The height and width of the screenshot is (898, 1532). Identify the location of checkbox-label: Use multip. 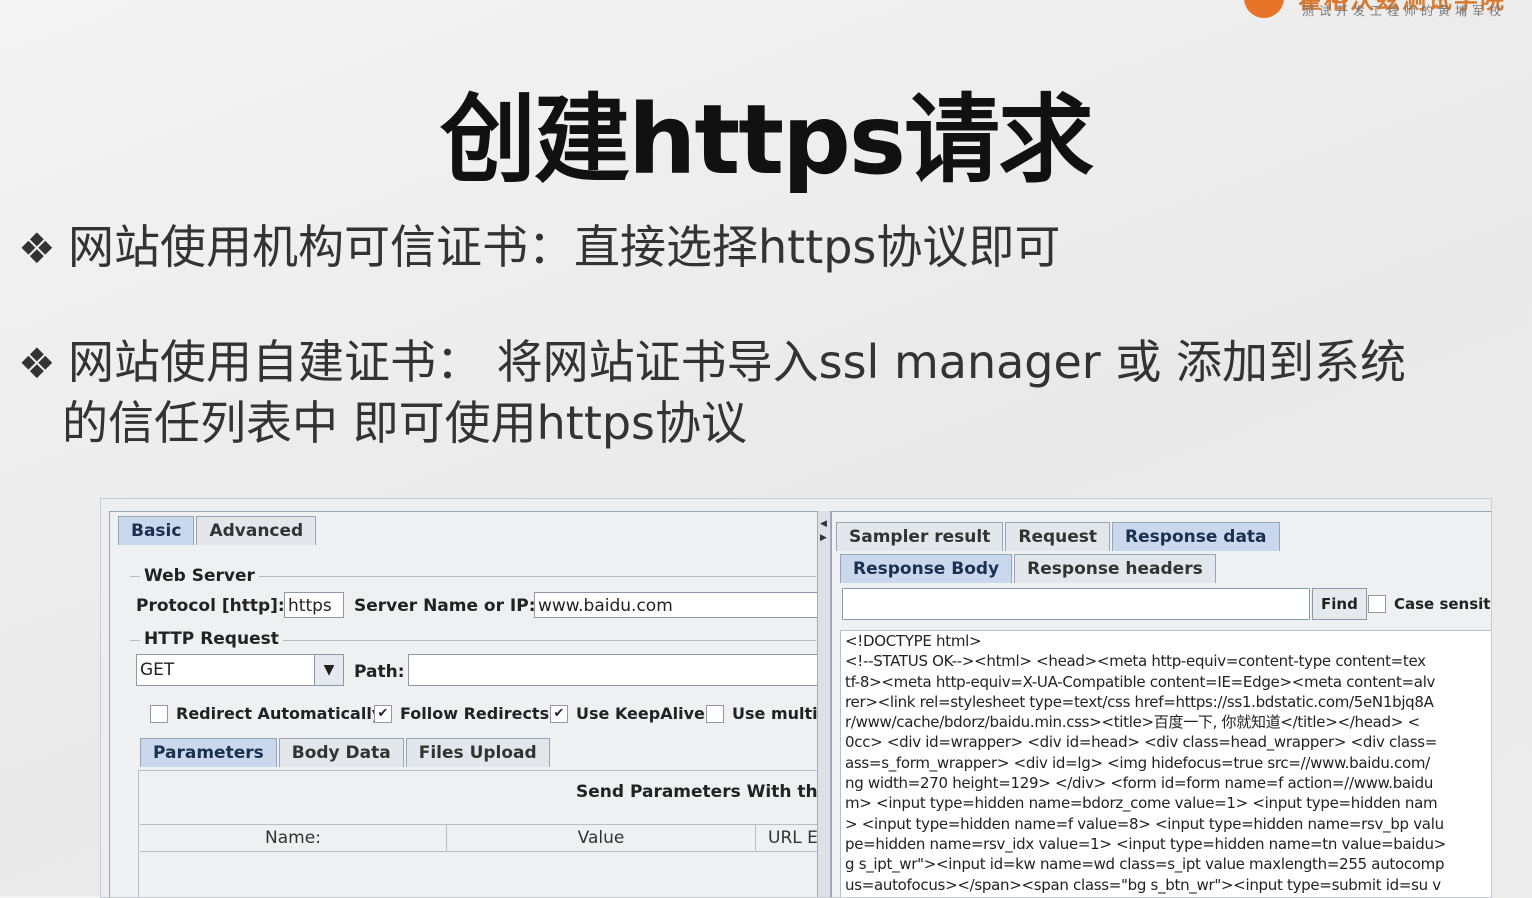
(781, 713).